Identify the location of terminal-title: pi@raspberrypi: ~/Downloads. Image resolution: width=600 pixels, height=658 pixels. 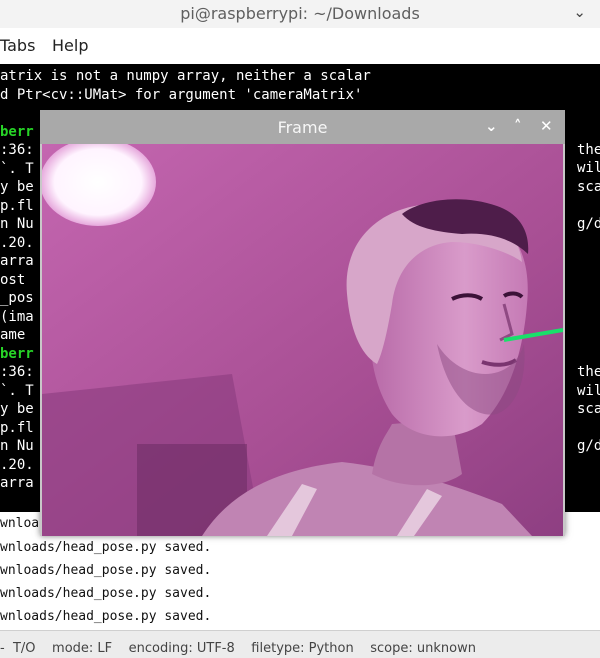
(300, 13).